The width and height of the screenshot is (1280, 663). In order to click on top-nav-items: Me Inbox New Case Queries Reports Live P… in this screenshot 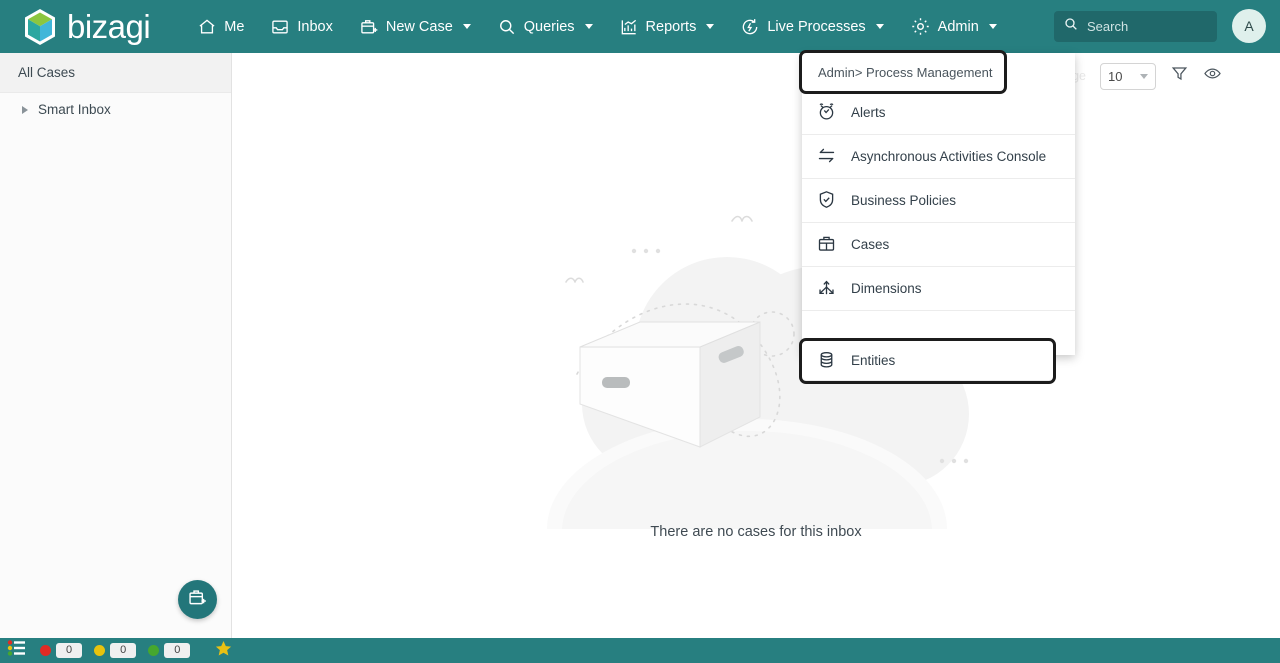, I will do `click(597, 26)`.